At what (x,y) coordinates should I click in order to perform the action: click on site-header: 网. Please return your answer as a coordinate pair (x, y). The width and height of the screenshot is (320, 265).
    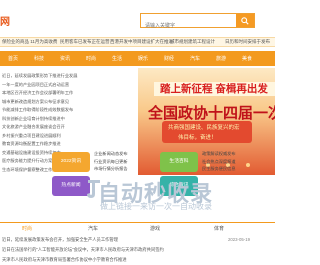
    Looking at the image, I should click on (137, 17).